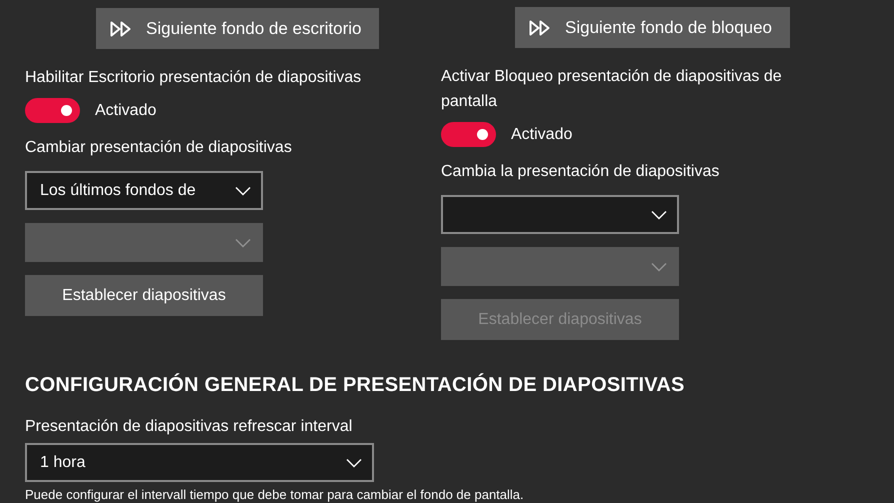  I want to click on setting-label: Habilitar Escritorio presentación de diapositivas, so click(193, 78).